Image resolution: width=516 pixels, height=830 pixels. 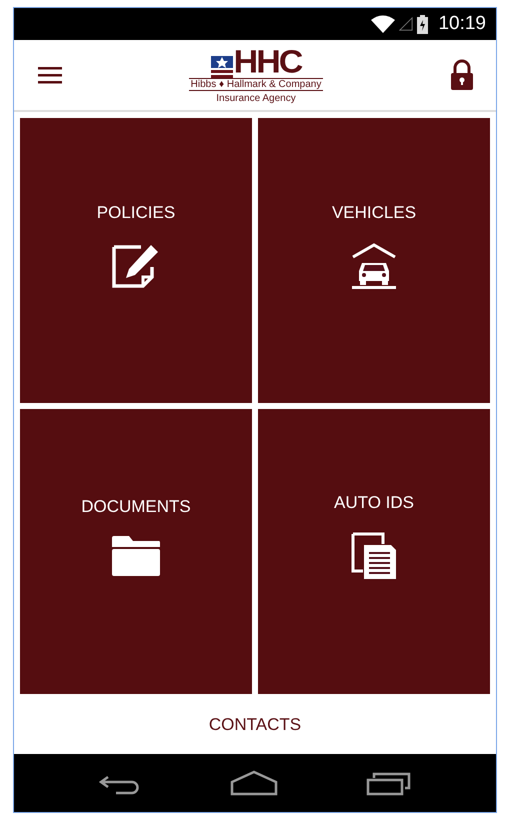 I want to click on menu-icon, so click(x=50, y=75).